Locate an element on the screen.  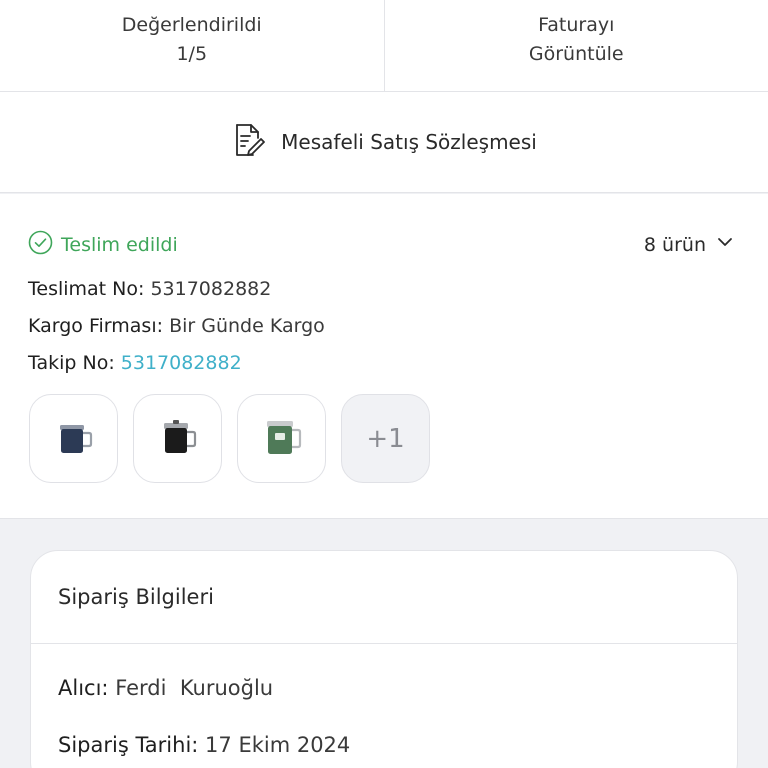
tracking-row: Takip No: 5317082882 is located at coordinates (135, 363).